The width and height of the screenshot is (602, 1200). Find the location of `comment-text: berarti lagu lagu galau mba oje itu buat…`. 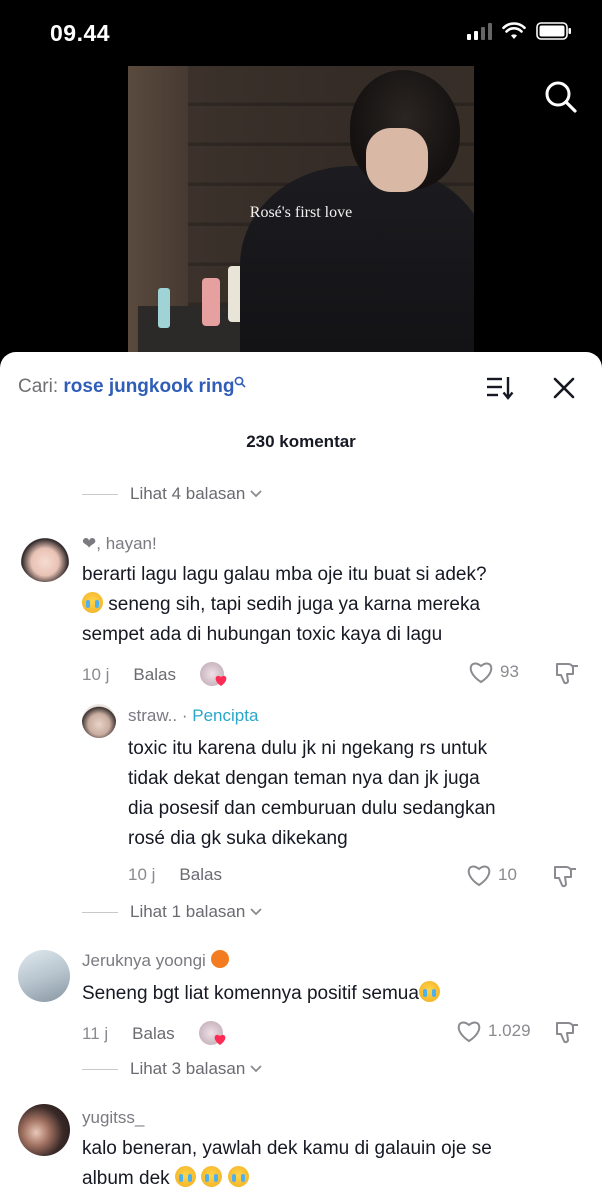

comment-text: berarti lagu lagu galau mba oje itu buat… is located at coordinates (284, 574).